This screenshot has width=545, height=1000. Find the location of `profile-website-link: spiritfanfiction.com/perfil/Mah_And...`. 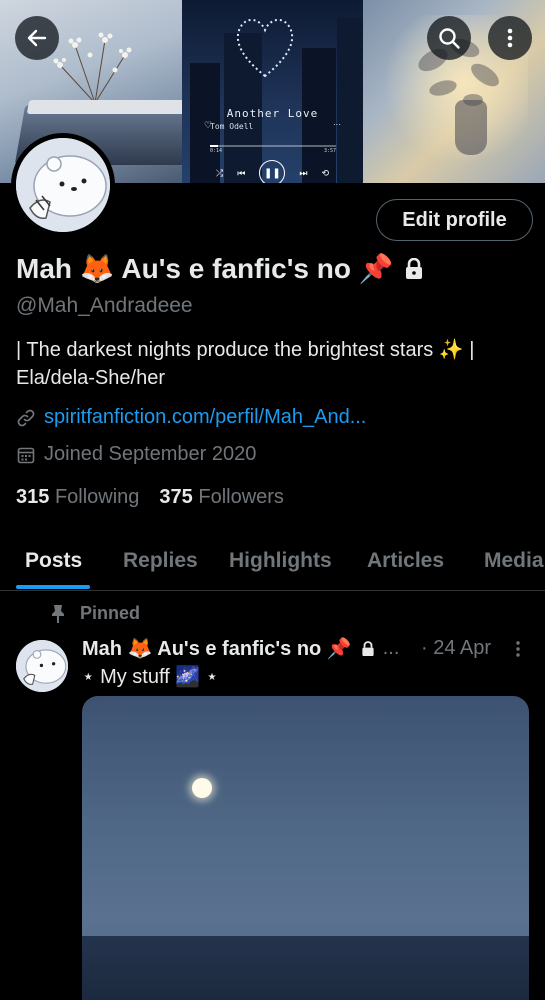

profile-website-link: spiritfanfiction.com/perfil/Mah_And... is located at coordinates (205, 417).